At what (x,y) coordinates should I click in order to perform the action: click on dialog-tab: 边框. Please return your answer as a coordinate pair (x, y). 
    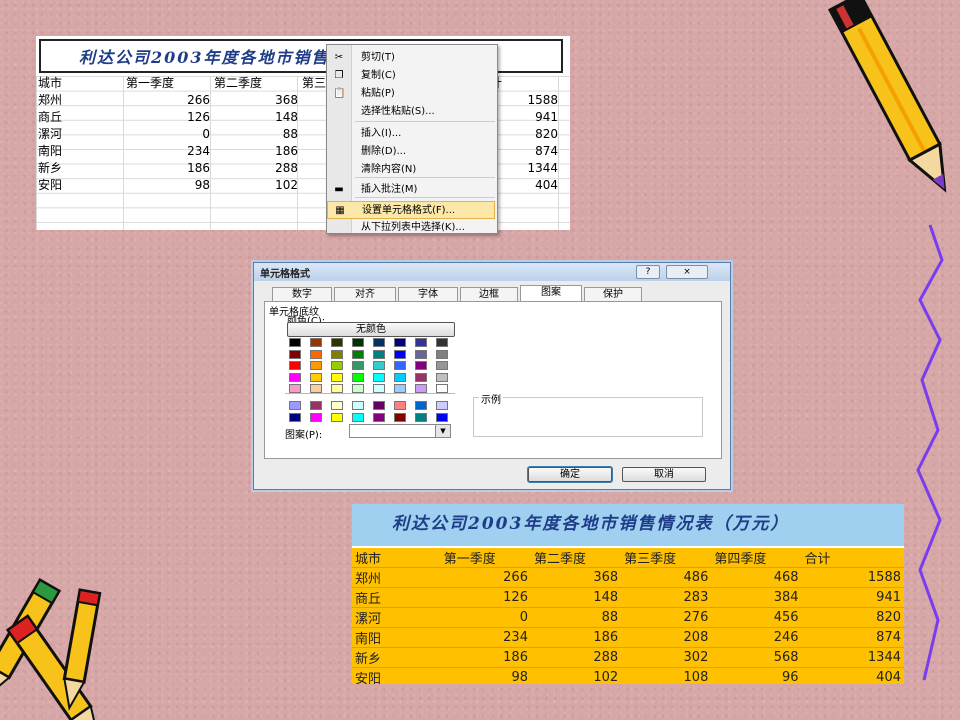
    Looking at the image, I should click on (489, 294).